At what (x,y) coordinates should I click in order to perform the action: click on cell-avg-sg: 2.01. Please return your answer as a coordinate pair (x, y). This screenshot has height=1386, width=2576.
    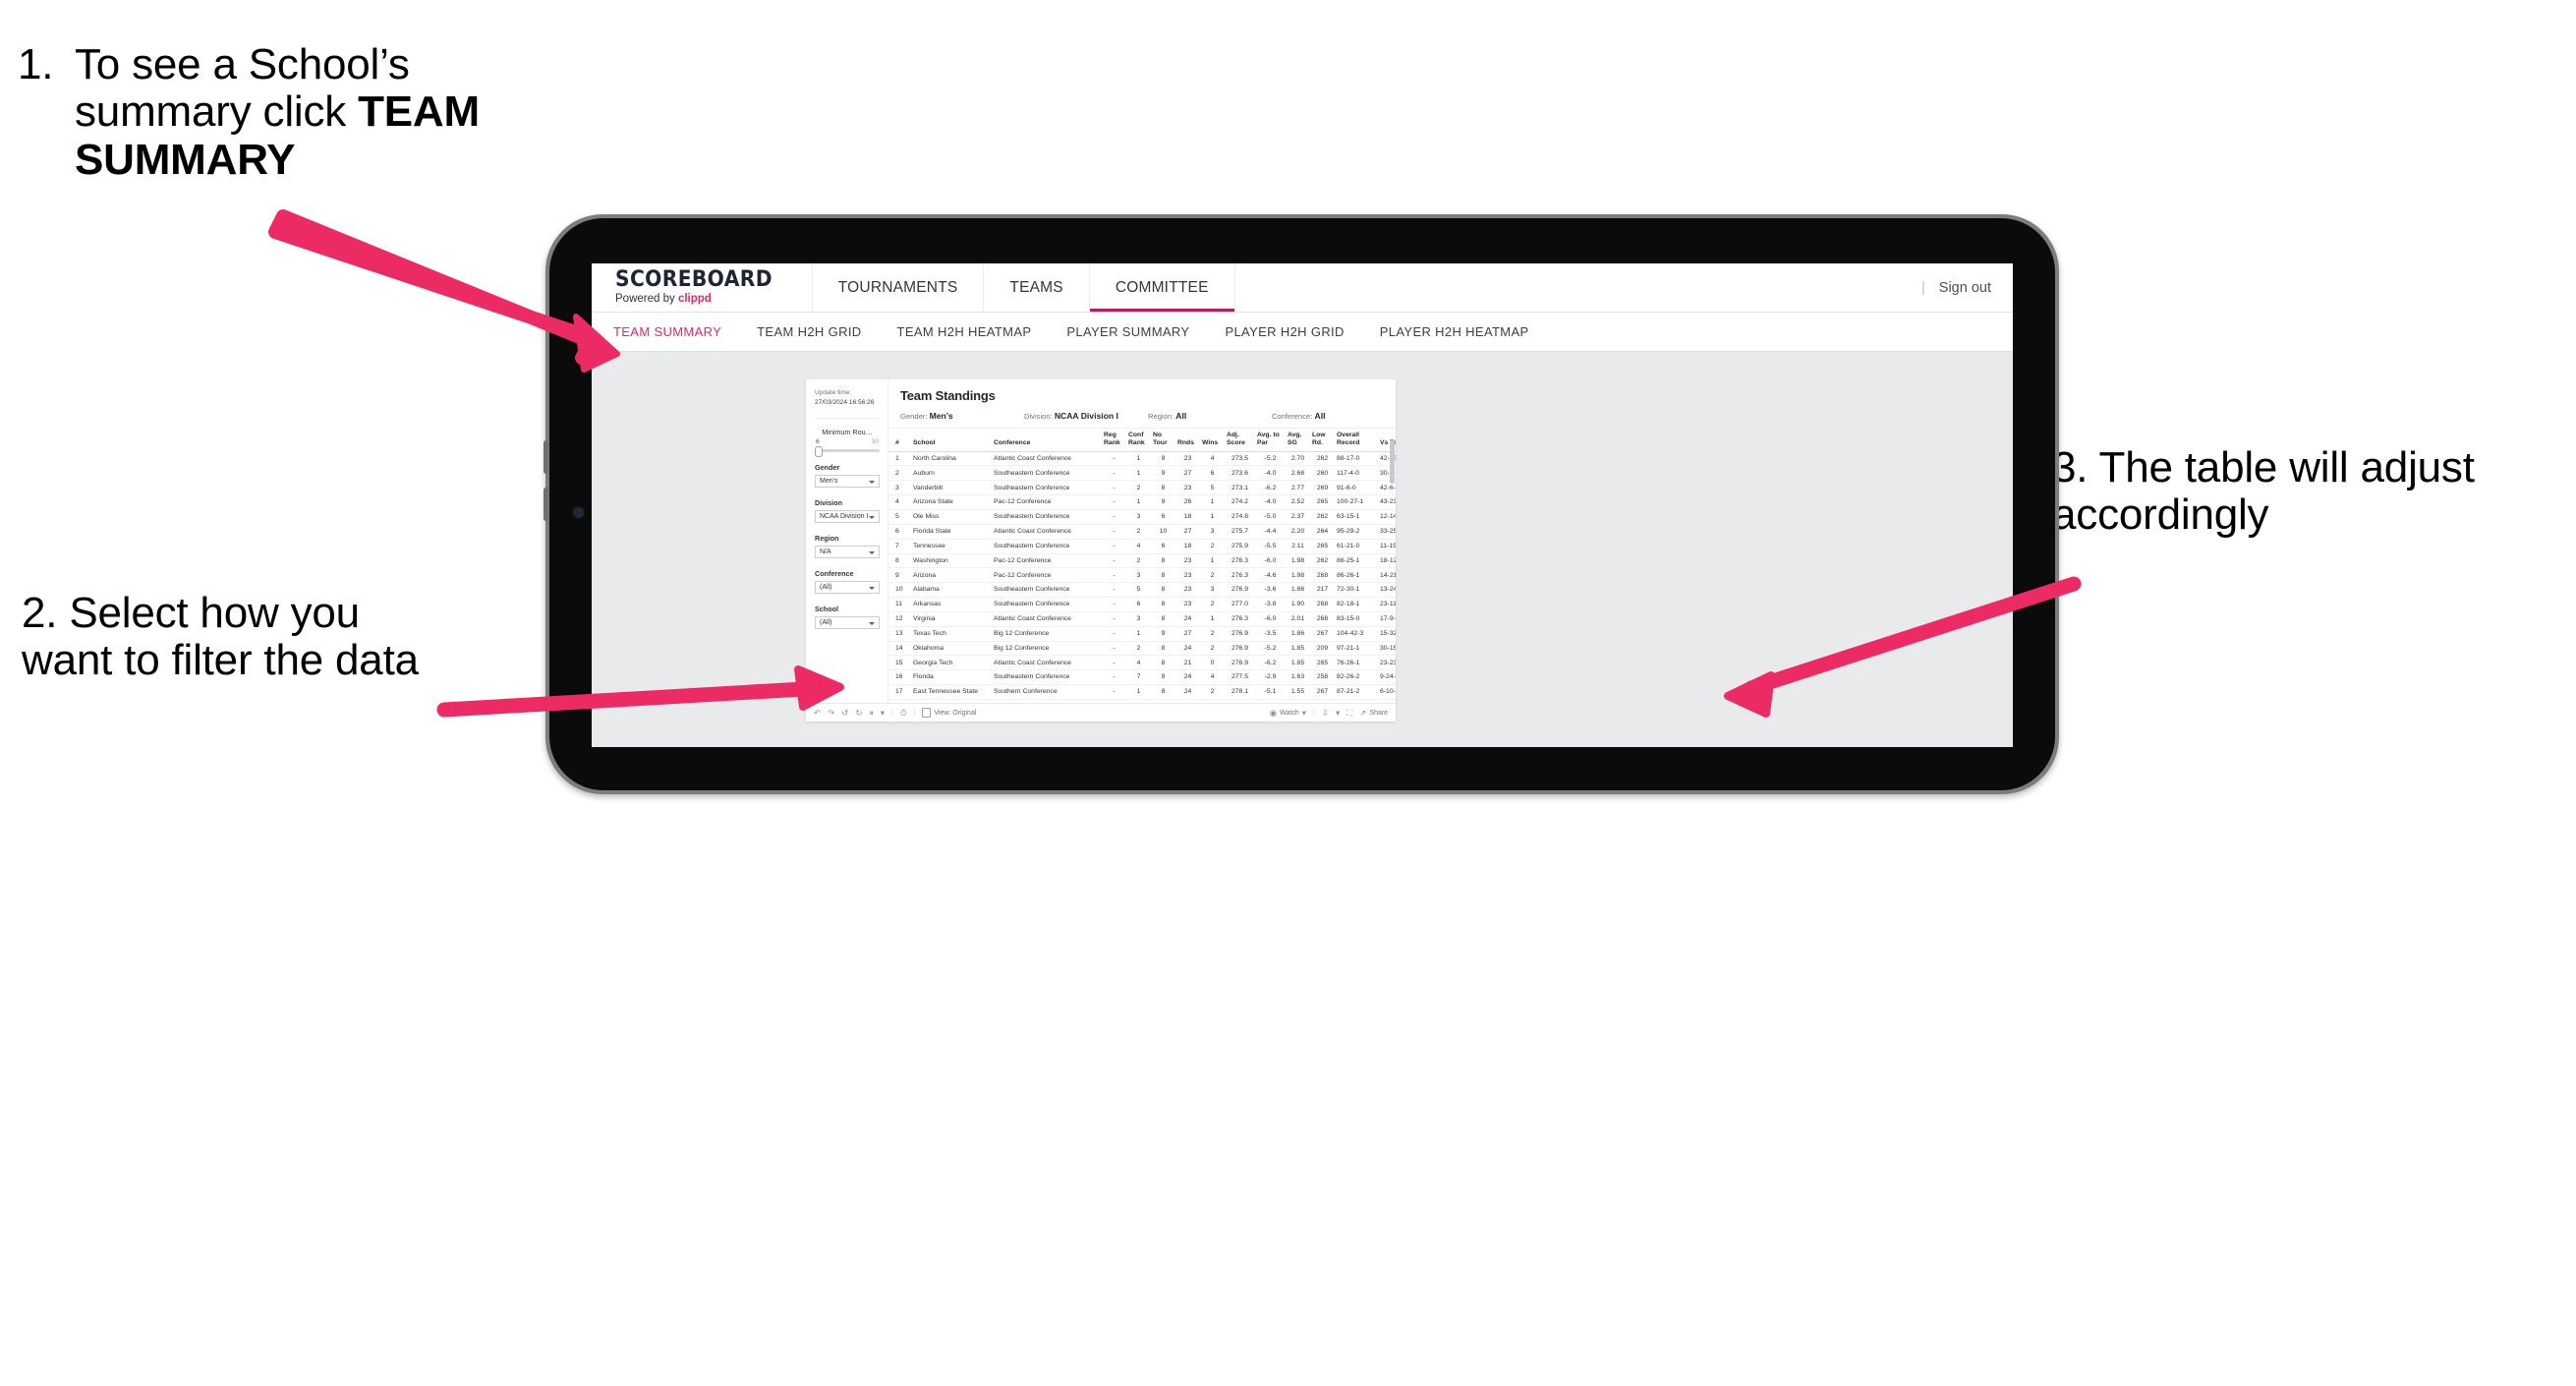
    Looking at the image, I should click on (1298, 619).